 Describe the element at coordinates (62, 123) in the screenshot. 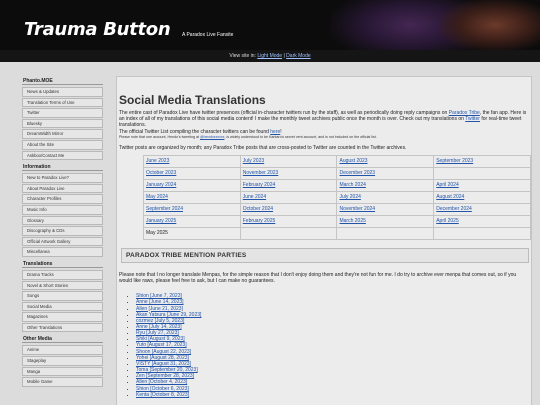

I see `sidebar-item: Bluesky` at that location.